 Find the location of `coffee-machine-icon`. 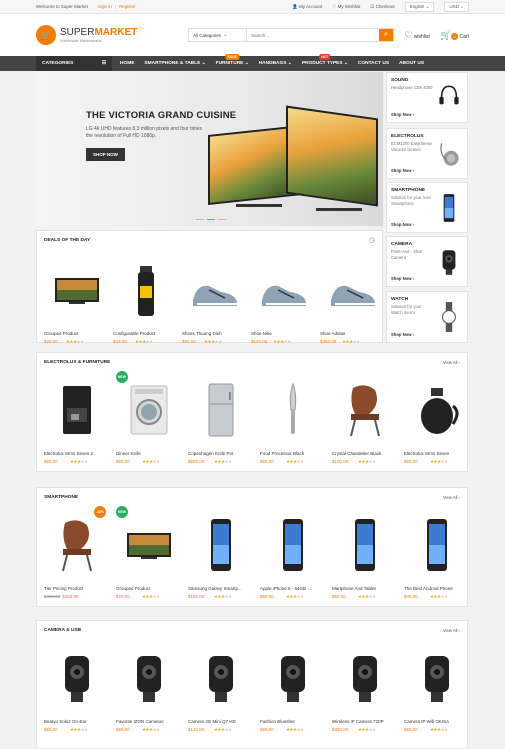

coffee-machine-icon is located at coordinates (77, 410).